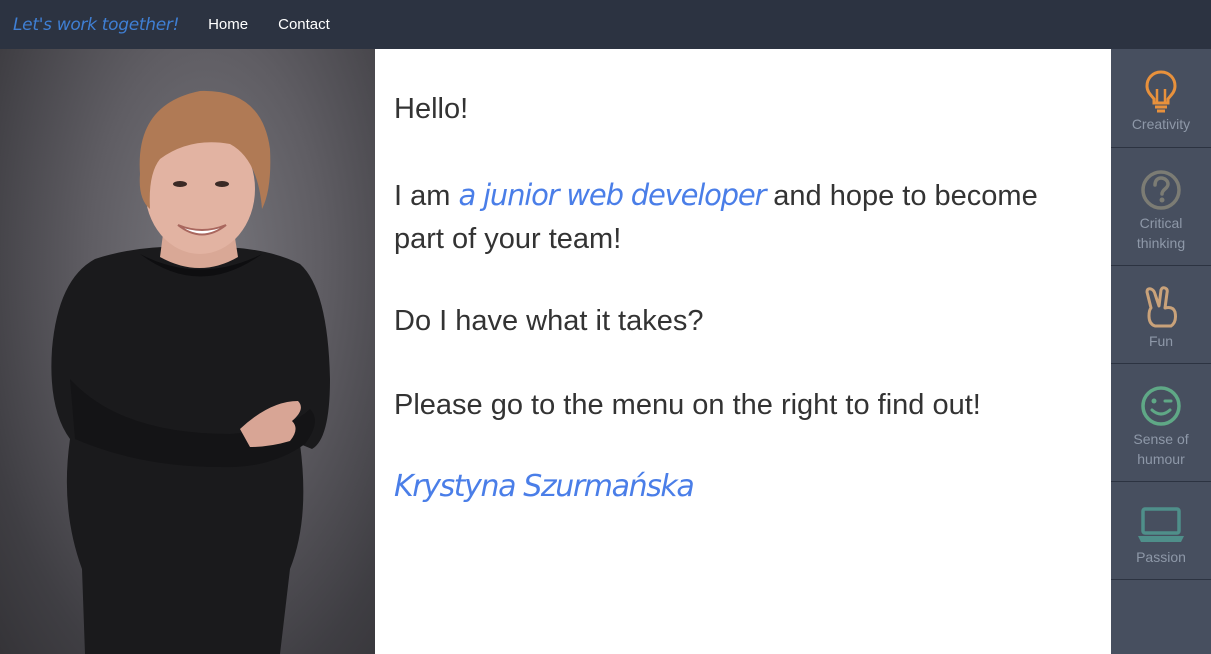  Describe the element at coordinates (605, 24) in the screenshot. I see `top-navbar: Let's work together! Home Contact` at that location.